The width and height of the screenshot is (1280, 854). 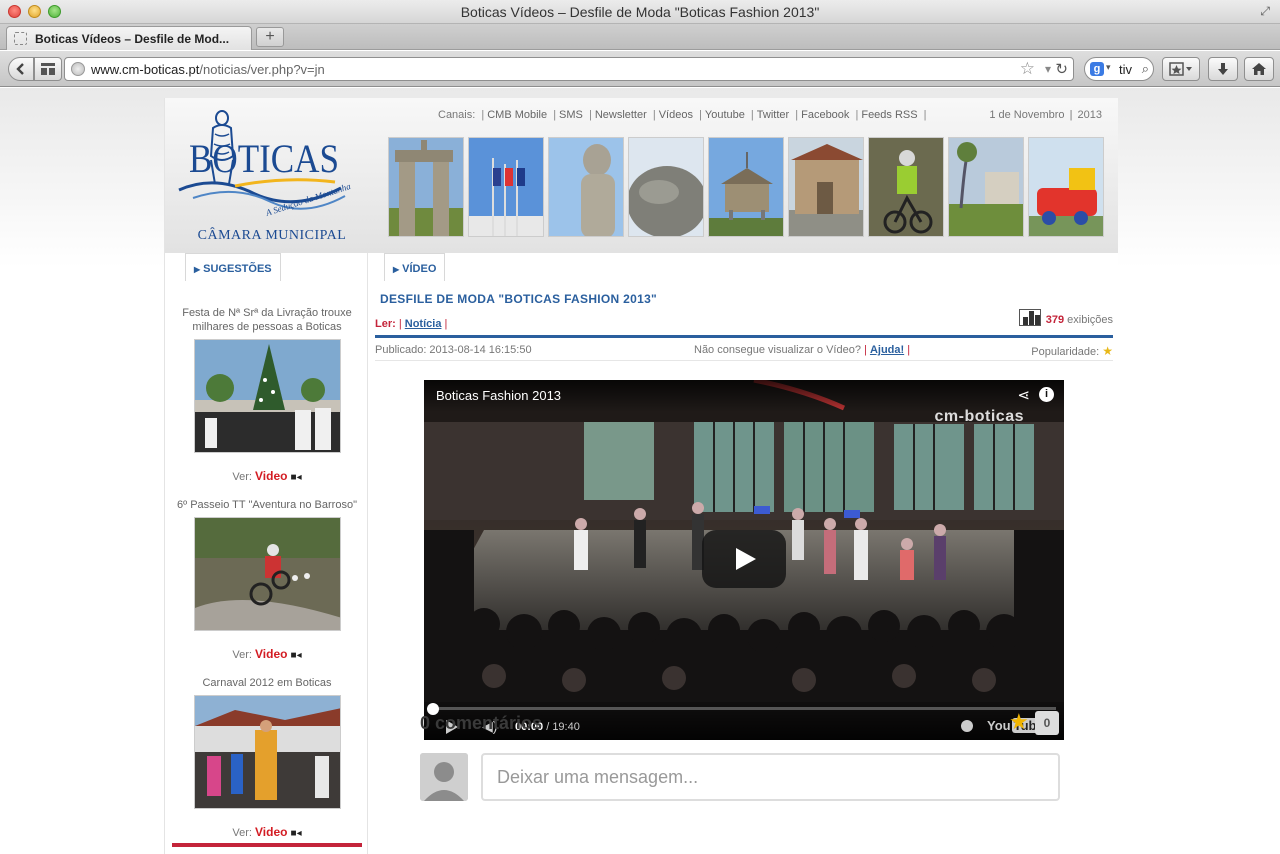 What do you see at coordinates (1048, 69) in the screenshot?
I see `reader-dropdown-icon: ▾` at bounding box center [1048, 69].